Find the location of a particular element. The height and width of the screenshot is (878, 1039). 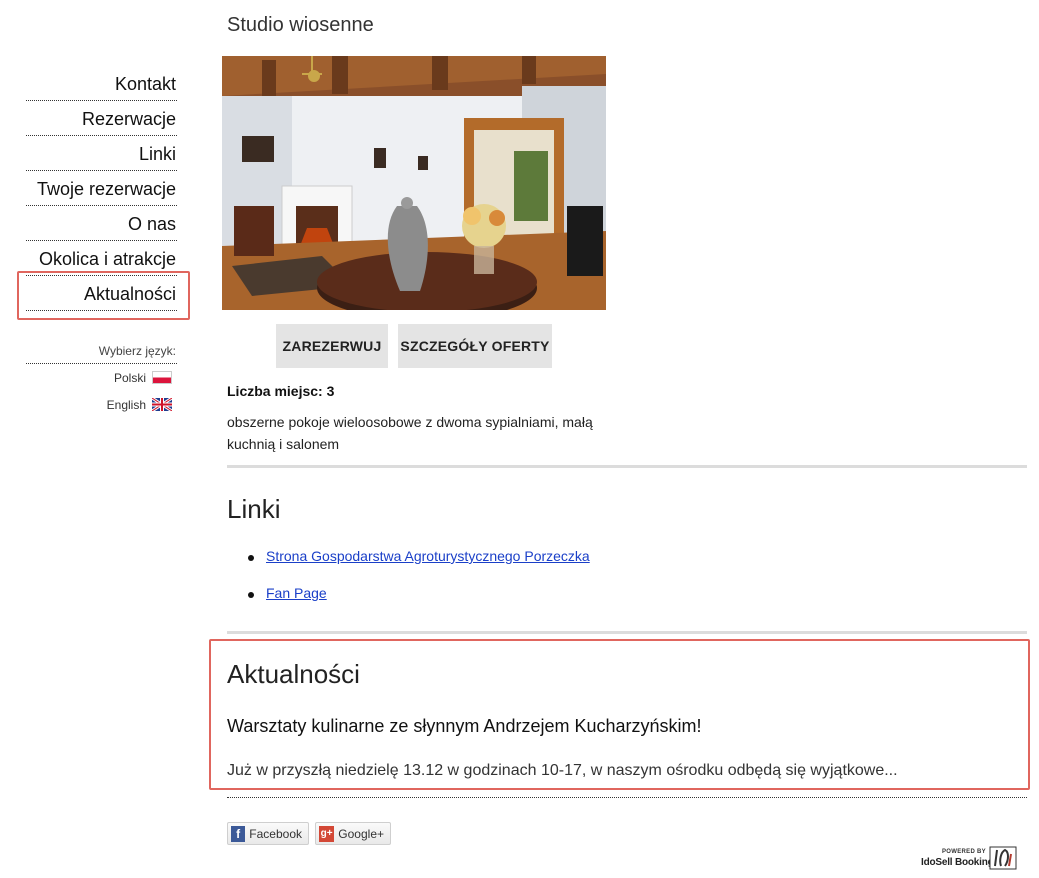

sidebar-item-rezerwacje: Rezerwacje is located at coordinates (101, 118).